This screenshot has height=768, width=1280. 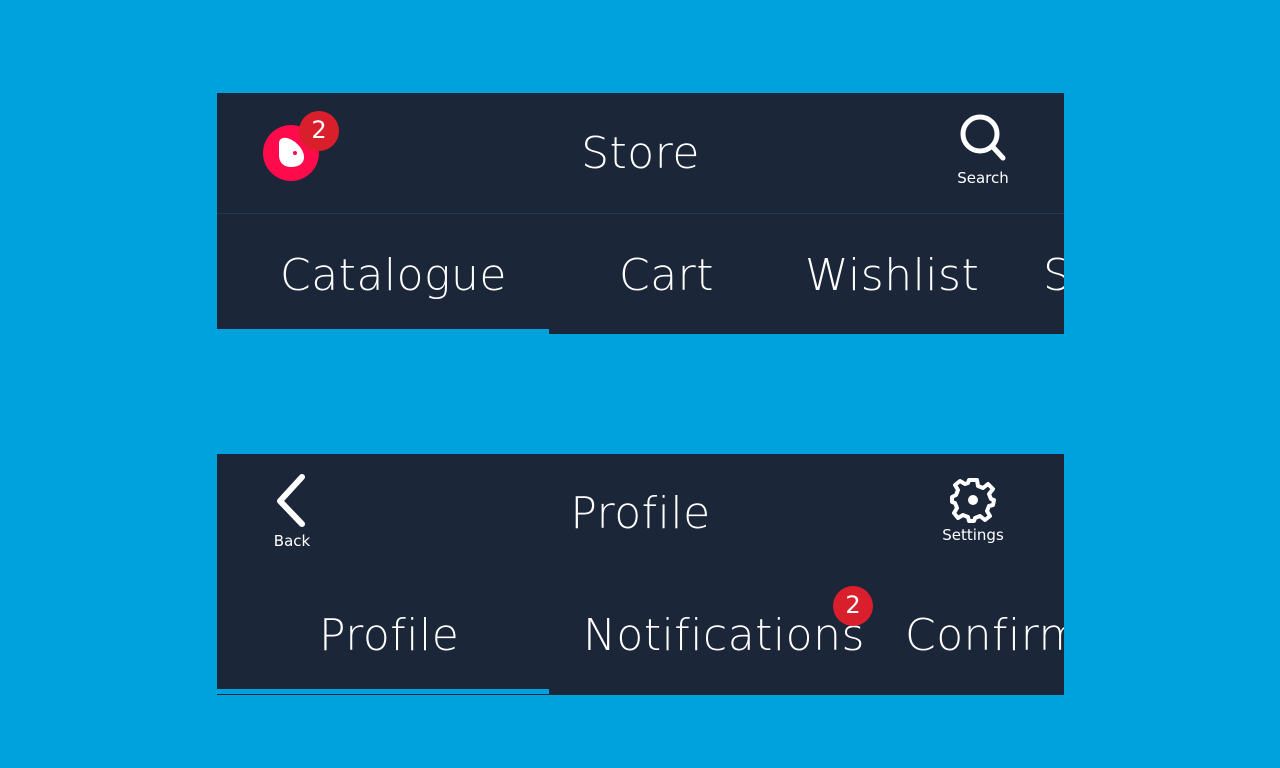 I want to click on store-topbar: 2 Store Search, so click(x=640, y=153).